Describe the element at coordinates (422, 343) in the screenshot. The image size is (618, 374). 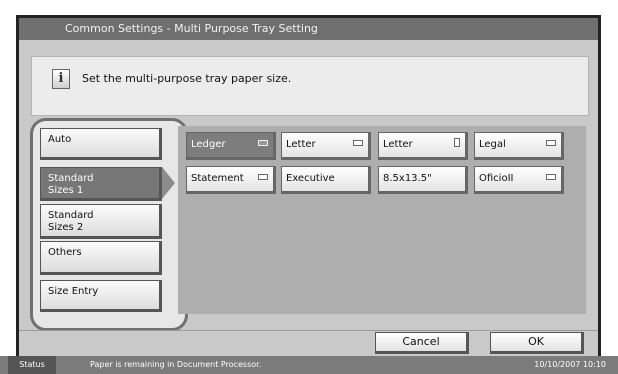
I see `cancel-button: Cancel` at that location.